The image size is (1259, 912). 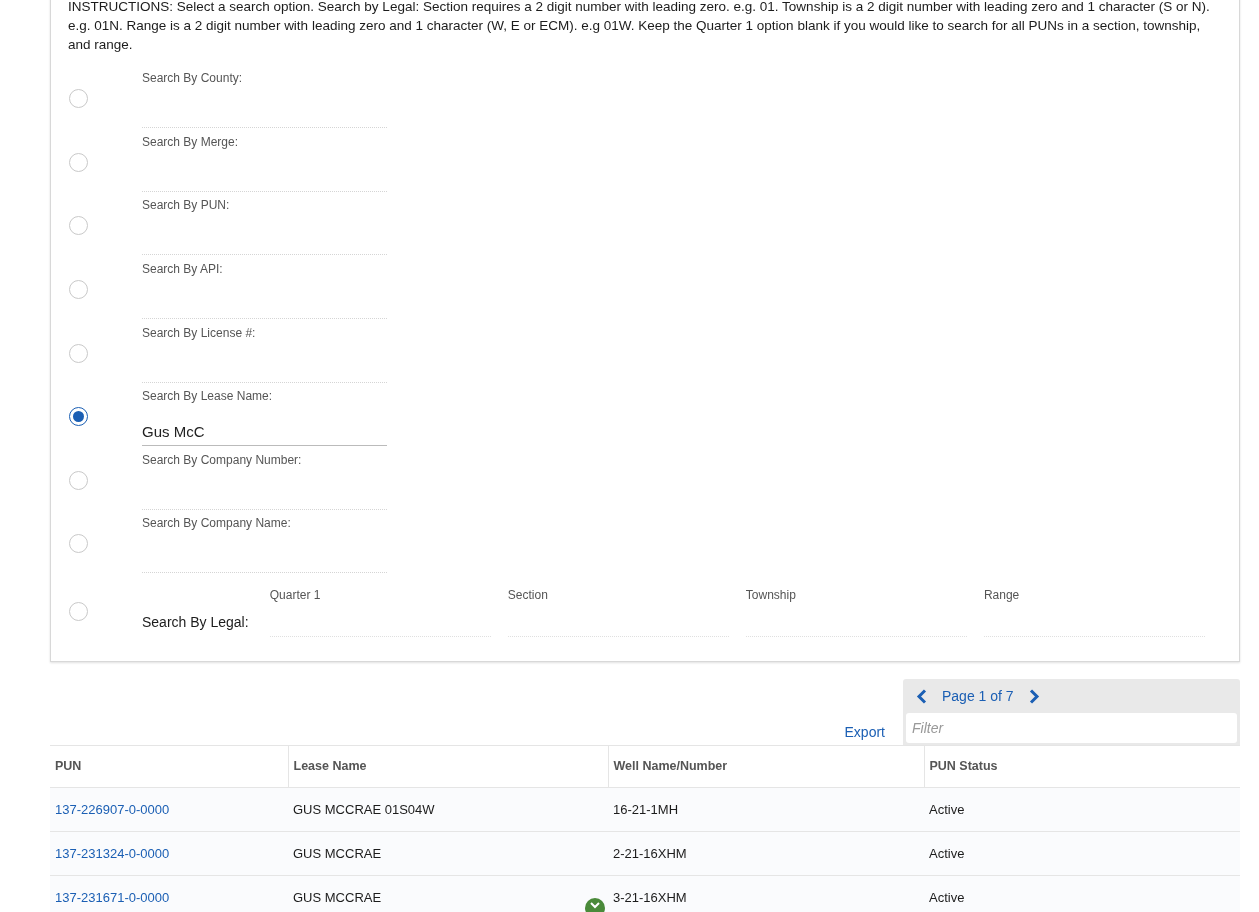 I want to click on field-label: Search By Company Number:, so click(x=222, y=460).